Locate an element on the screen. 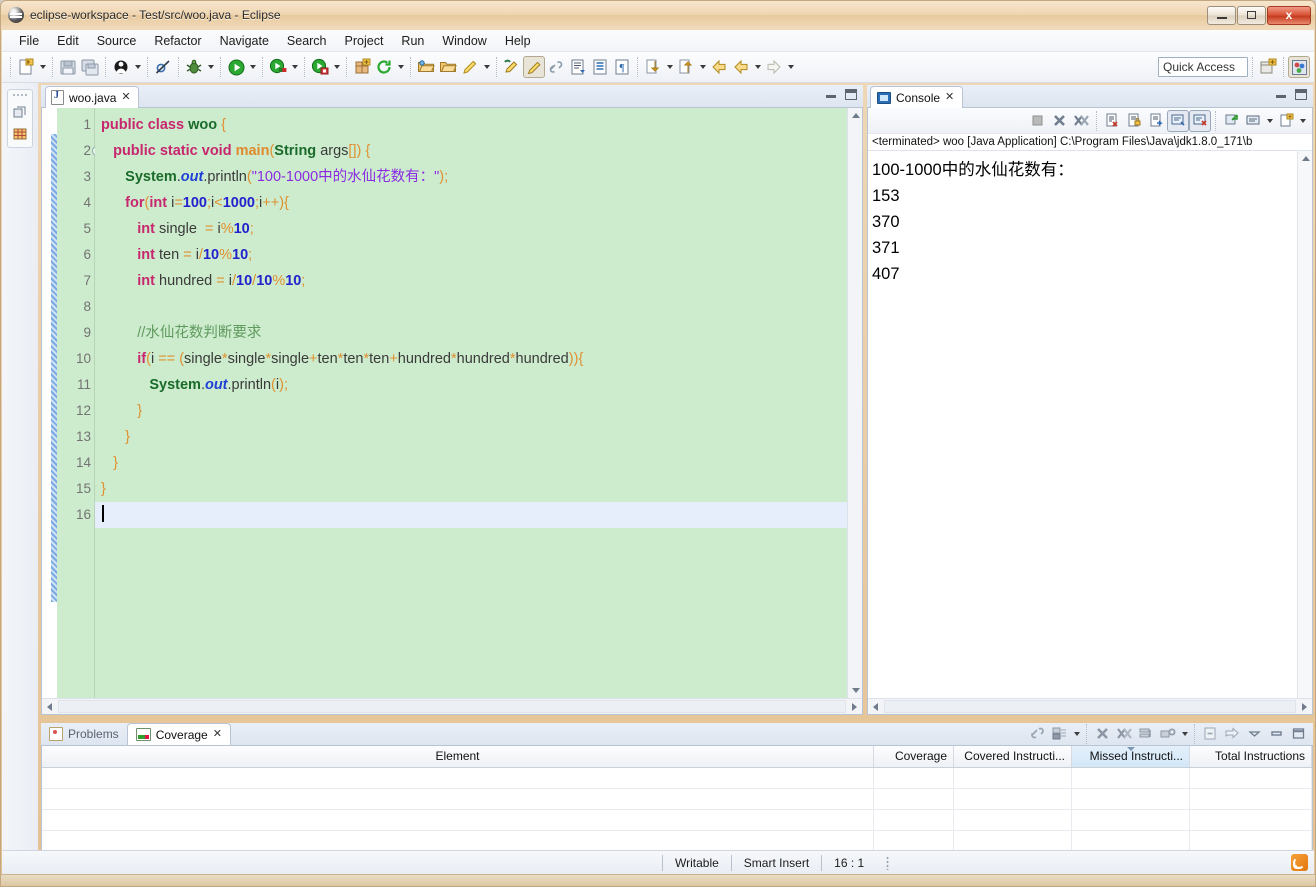  console-vertical-scrollbar is located at coordinates (1304, 424).